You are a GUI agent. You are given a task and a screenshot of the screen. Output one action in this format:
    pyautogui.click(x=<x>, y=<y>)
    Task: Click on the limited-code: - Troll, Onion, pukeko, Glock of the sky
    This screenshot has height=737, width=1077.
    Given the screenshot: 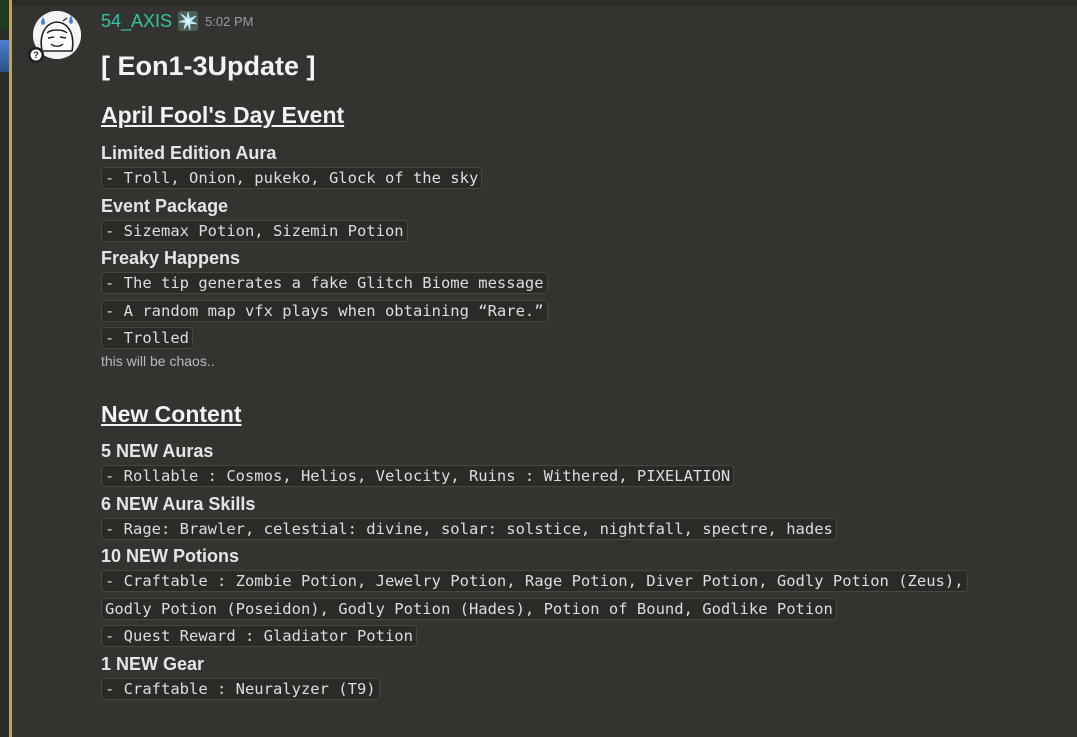 What is the action you would take?
    pyautogui.click(x=292, y=178)
    